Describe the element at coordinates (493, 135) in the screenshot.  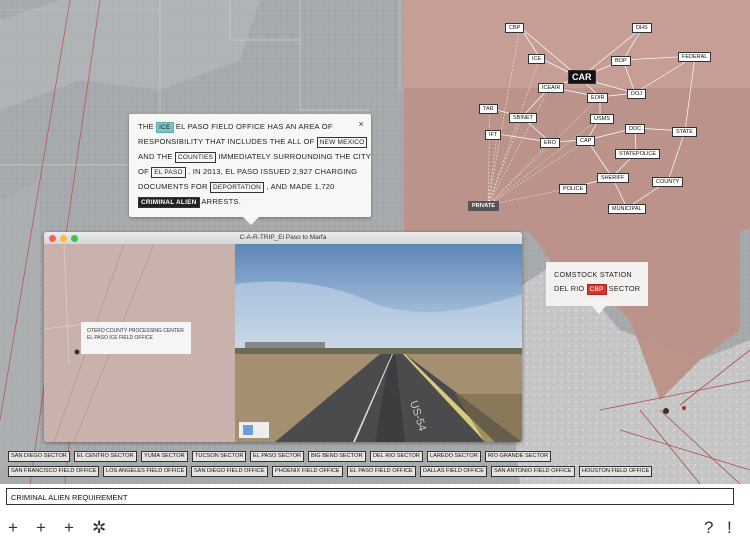
I see `node-ift: IFT` at that location.